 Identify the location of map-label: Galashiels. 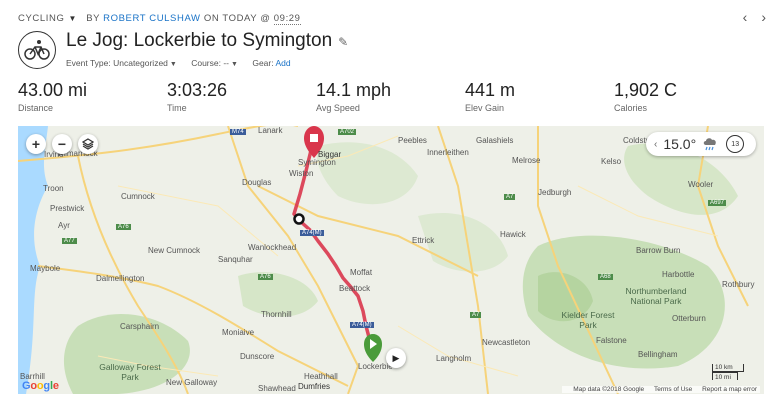
(495, 140).